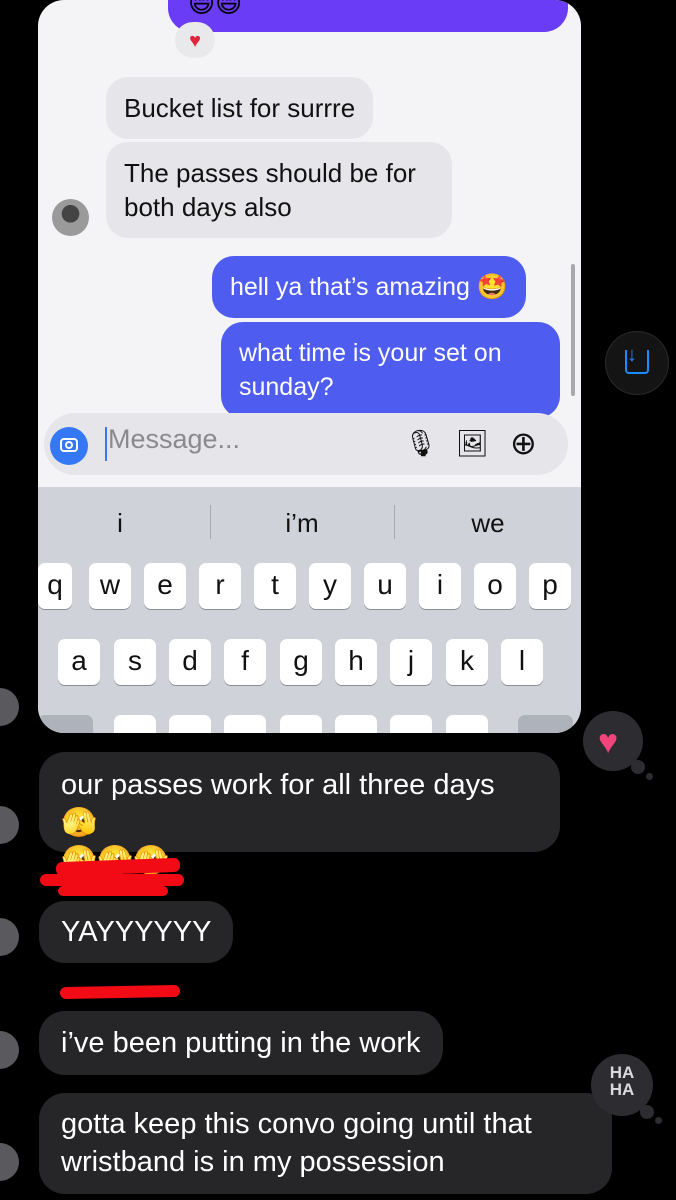 The width and height of the screenshot is (676, 1200). Describe the element at coordinates (385, 586) in the screenshot. I see `key: u` at that location.